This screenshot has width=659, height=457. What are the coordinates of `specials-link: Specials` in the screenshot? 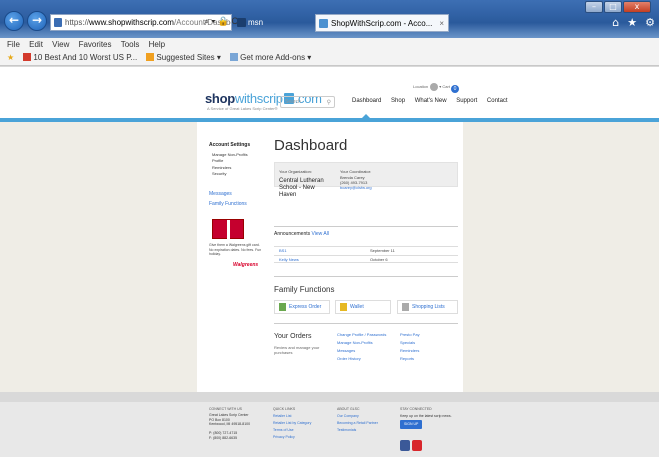 It's located at (410, 343).